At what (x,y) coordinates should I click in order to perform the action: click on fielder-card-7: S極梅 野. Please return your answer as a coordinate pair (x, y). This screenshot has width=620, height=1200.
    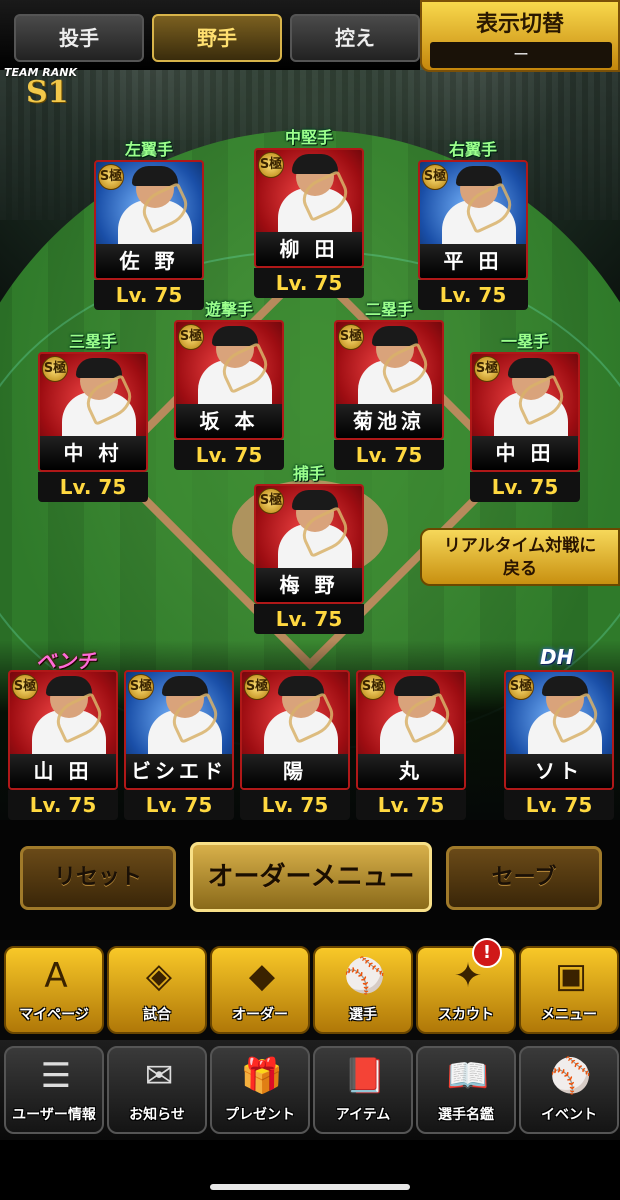
    Looking at the image, I should click on (309, 544).